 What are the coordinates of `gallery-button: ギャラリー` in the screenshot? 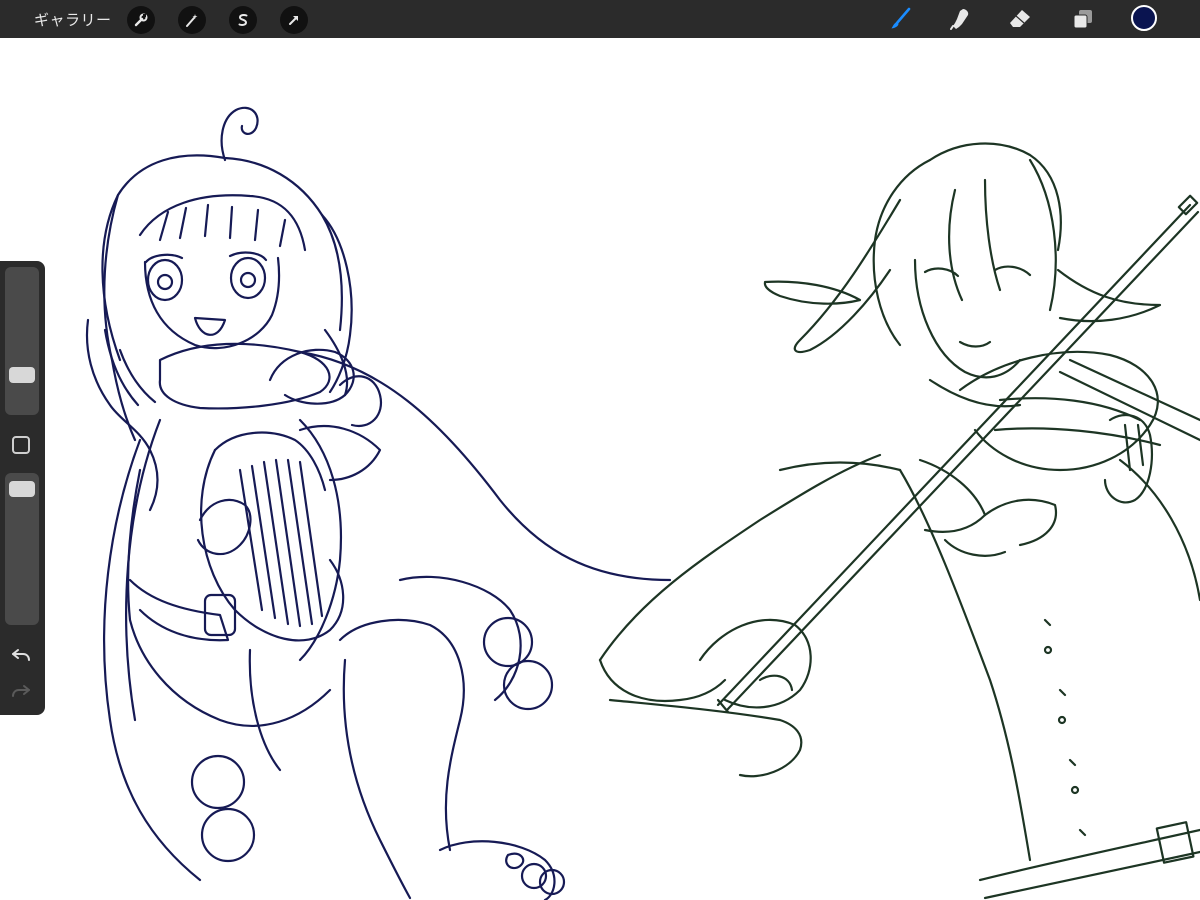 It's located at (73, 19).